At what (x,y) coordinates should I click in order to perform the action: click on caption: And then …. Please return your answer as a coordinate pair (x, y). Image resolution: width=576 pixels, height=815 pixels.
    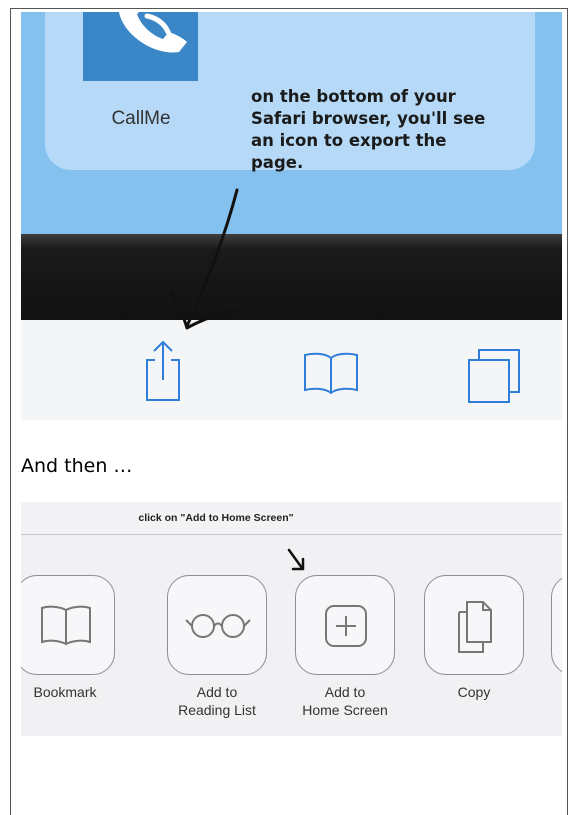
    Looking at the image, I should click on (77, 466).